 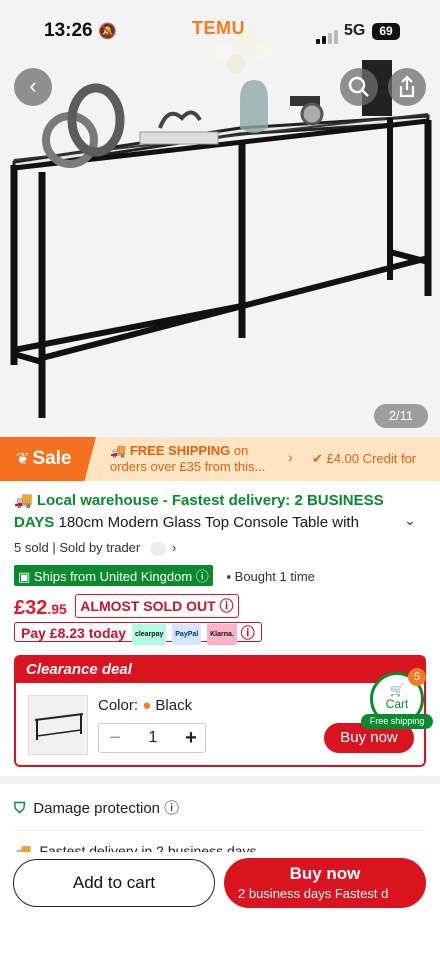 What do you see at coordinates (229, 576) in the screenshot?
I see `bag-icon: ▪` at bounding box center [229, 576].